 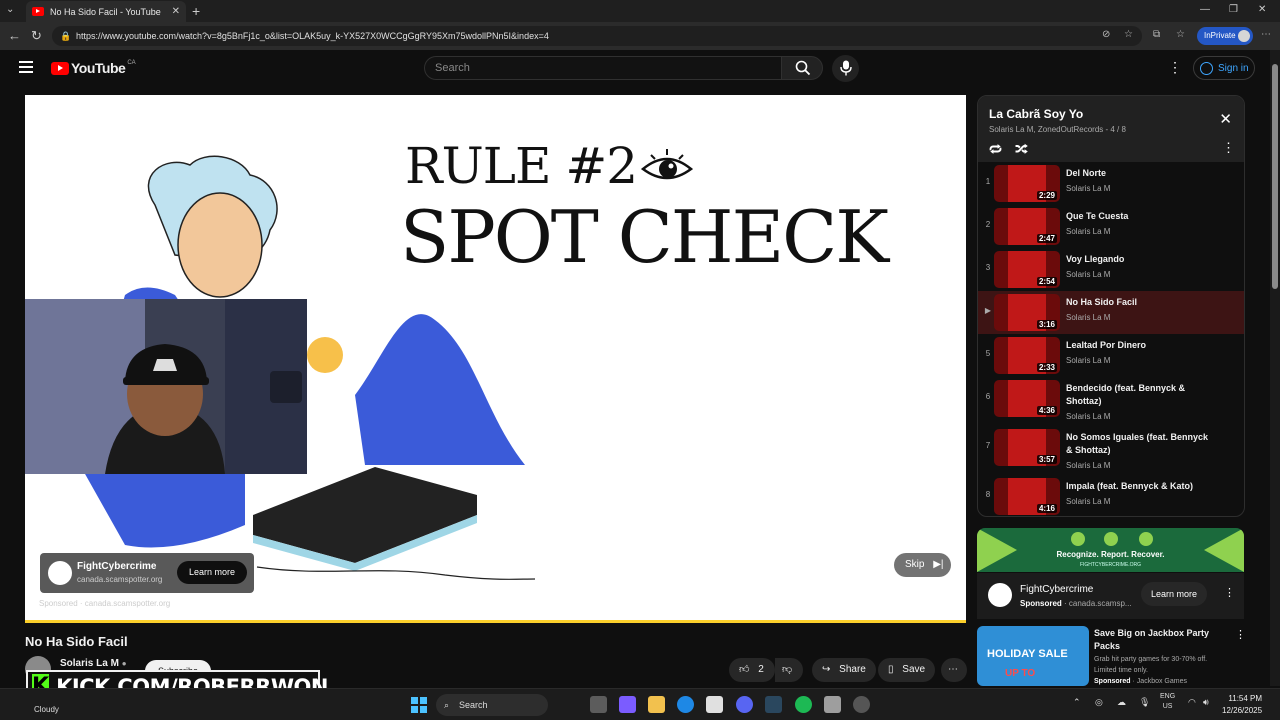 What do you see at coordinates (1141, 259) in the screenshot?
I see `playlist-item-title: Voy Llegando` at bounding box center [1141, 259].